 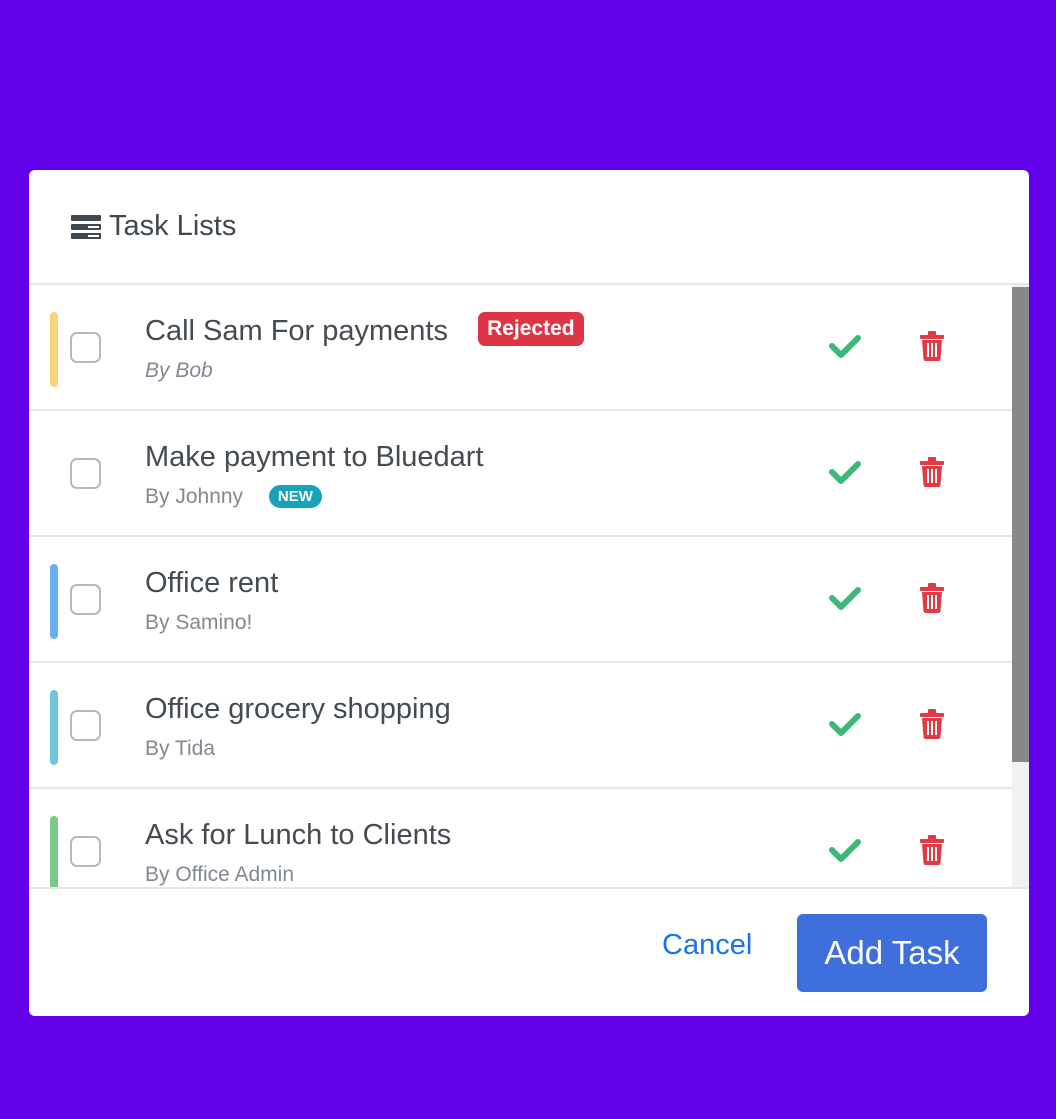 I want to click on task-title-text: Call Sam For payments, so click(x=296, y=331).